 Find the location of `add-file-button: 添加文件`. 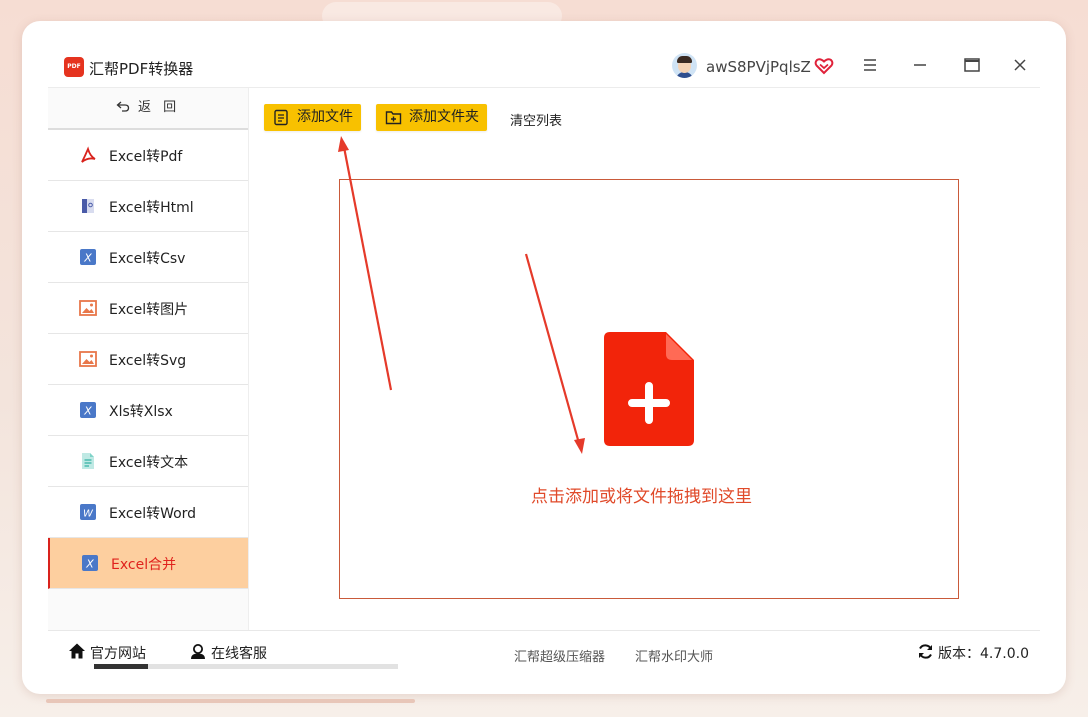

add-file-button: 添加文件 is located at coordinates (312, 117).